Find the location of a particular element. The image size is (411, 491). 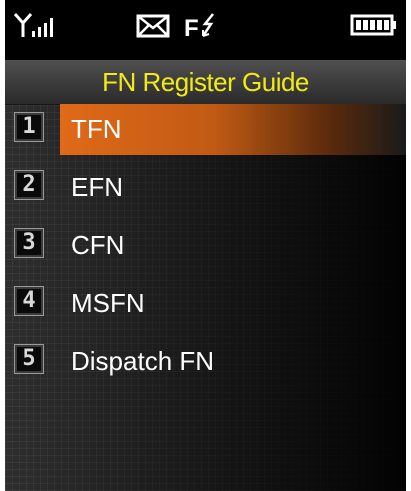

call-forward-letter: F is located at coordinates (191, 28).